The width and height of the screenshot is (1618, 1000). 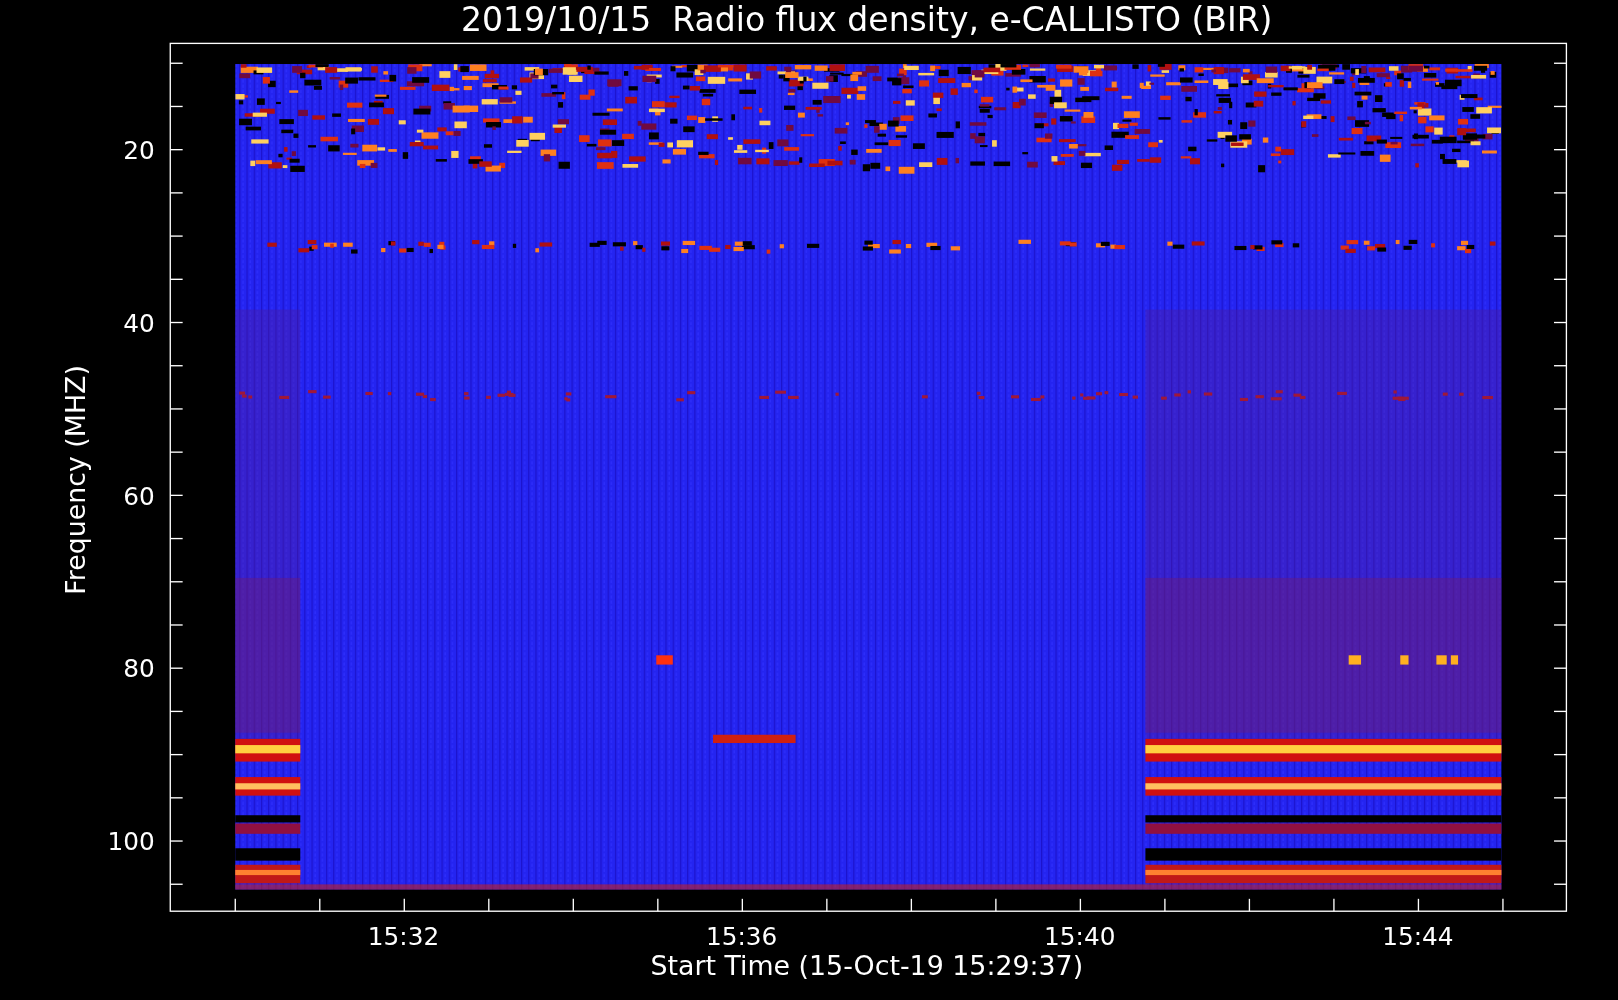 I want to click on y-tick-label: 60, so click(x=139, y=496).